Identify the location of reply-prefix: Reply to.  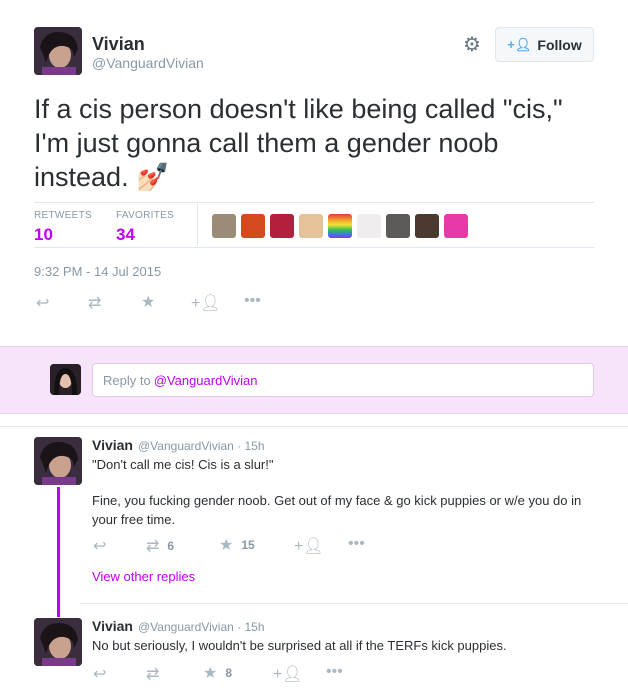
(127, 380).